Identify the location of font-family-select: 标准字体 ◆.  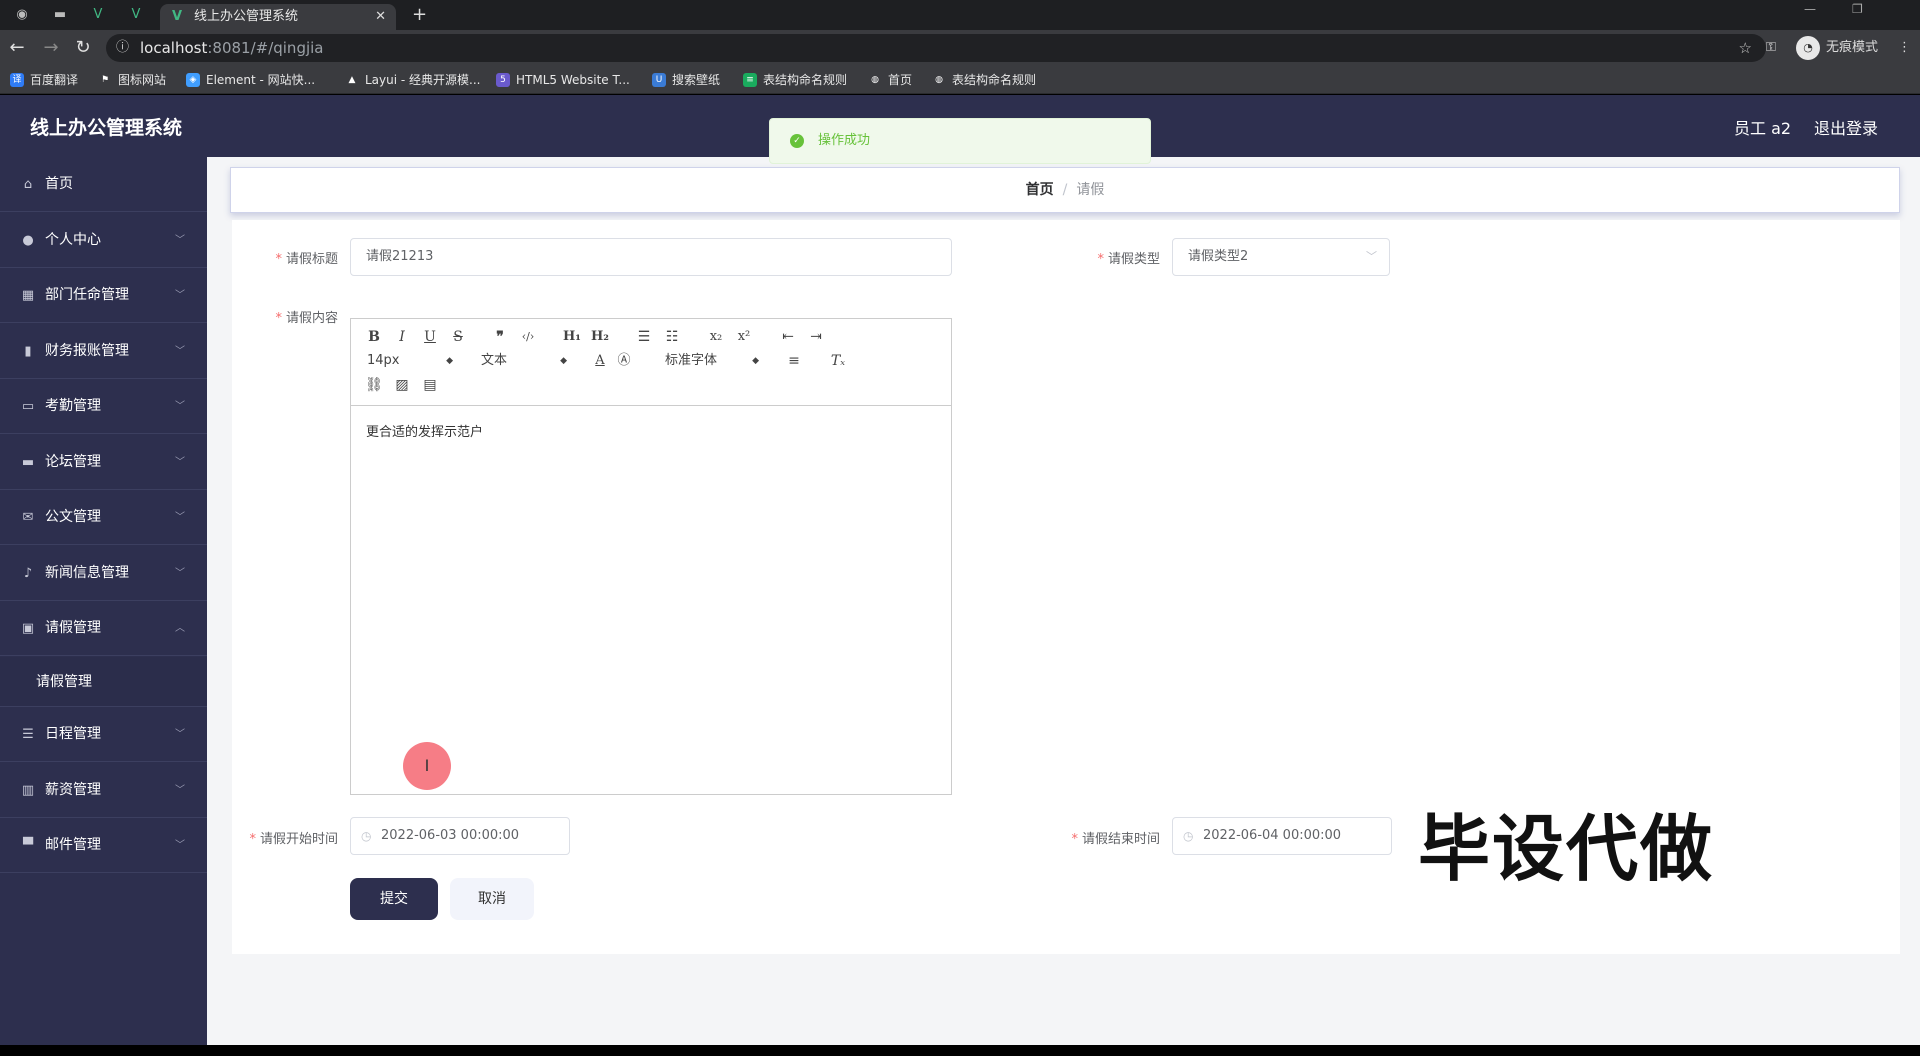
(712, 361).